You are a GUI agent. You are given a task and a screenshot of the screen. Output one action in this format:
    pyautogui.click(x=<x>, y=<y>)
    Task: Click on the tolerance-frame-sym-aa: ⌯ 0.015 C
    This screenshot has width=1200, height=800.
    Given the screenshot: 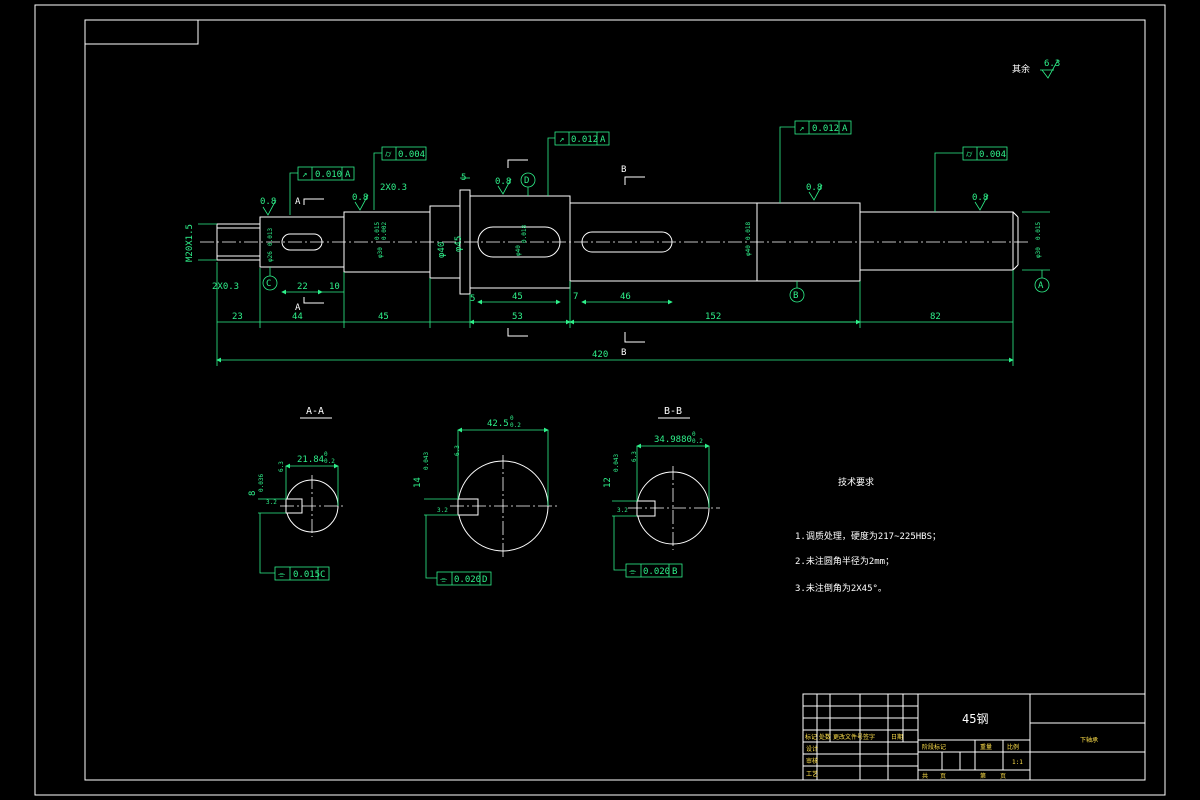 What is the action you would take?
    pyautogui.click(x=302, y=573)
    